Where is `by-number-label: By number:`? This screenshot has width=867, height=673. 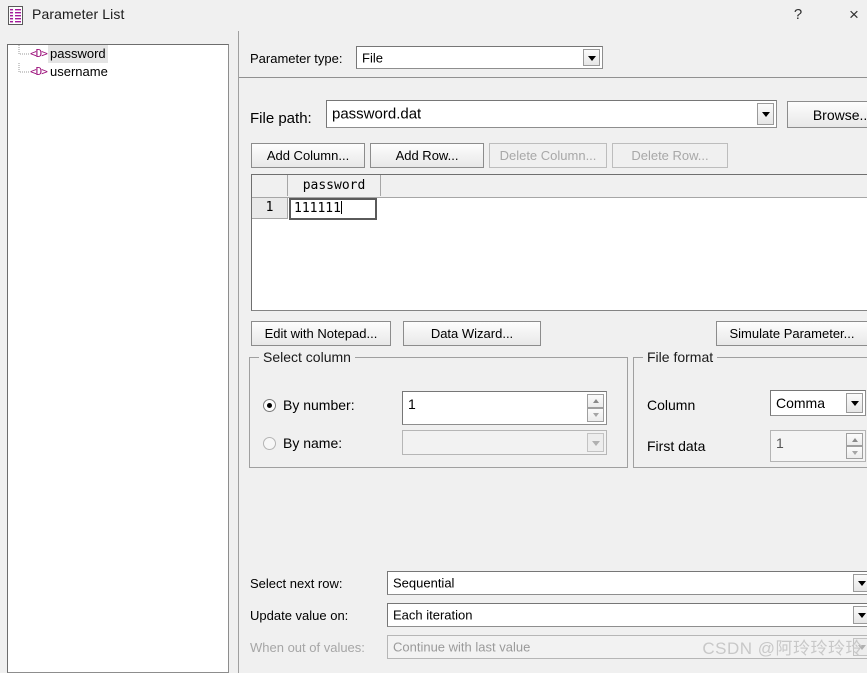 by-number-label: By number: is located at coordinates (319, 405).